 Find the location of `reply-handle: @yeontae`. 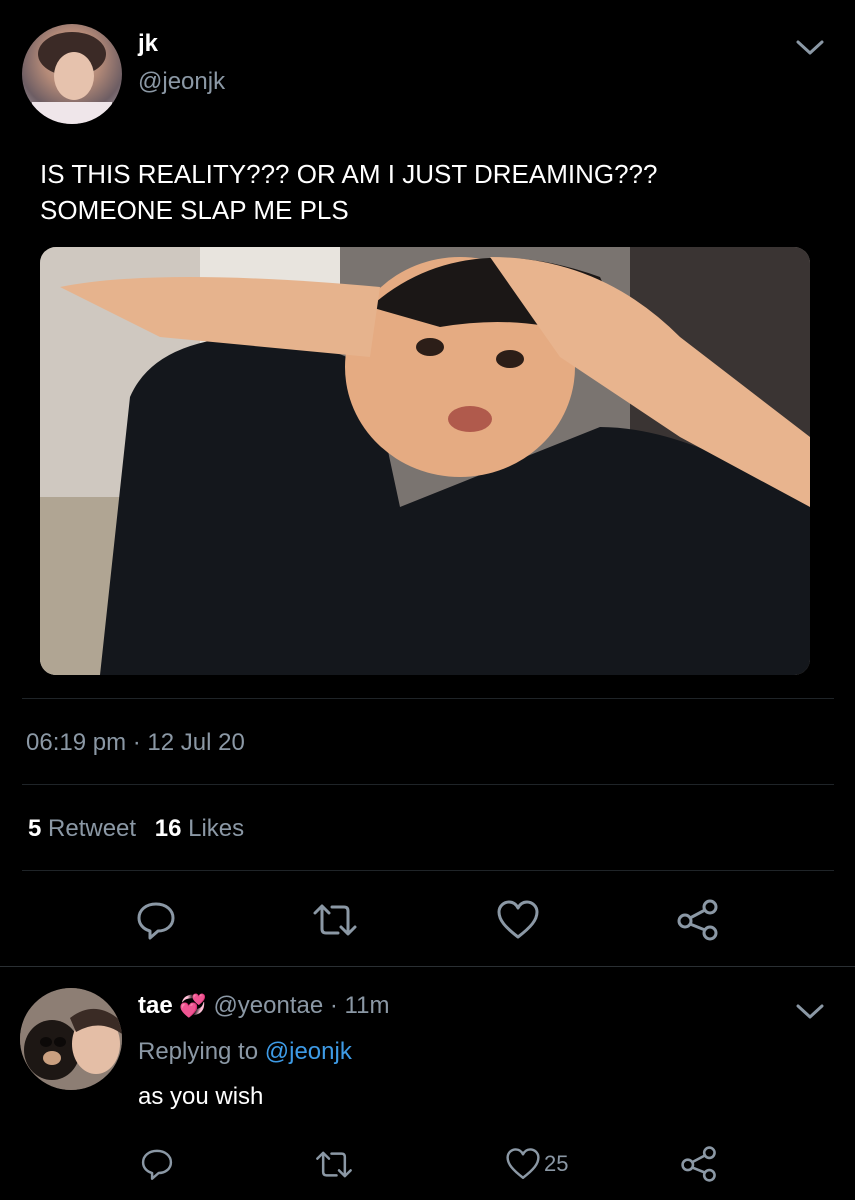

reply-handle: @yeontae is located at coordinates (268, 1005).